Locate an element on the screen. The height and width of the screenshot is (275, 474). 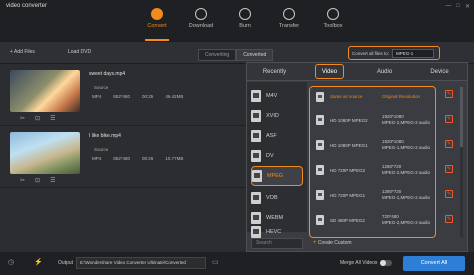
window-controls: — □ ✕ is located at coordinates (457, 6).